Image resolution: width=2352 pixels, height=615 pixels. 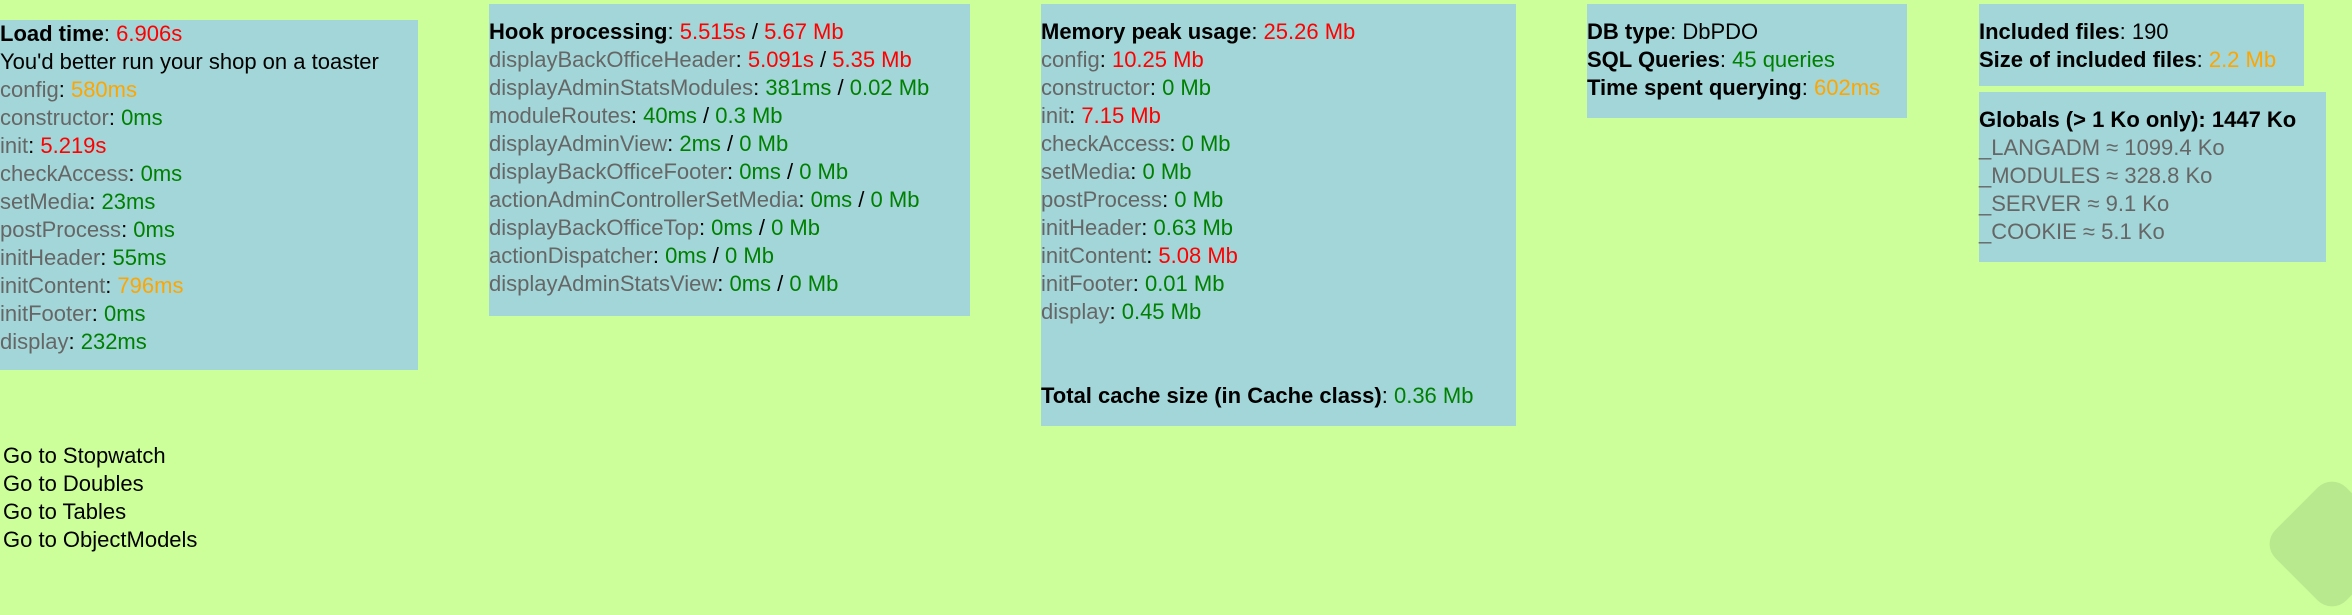 I want to click on memory-item-name: postProcess, so click(x=1102, y=199).